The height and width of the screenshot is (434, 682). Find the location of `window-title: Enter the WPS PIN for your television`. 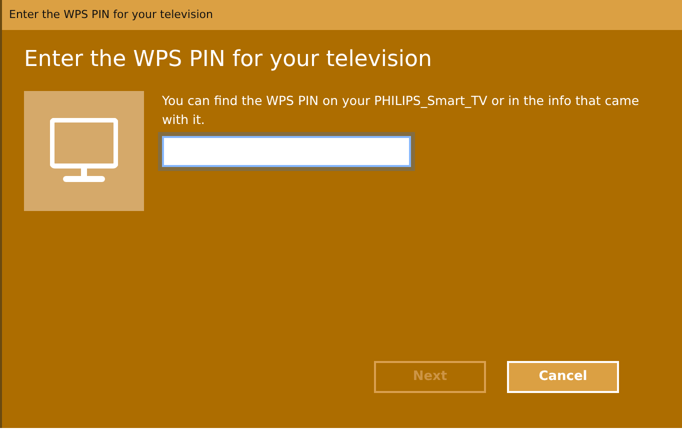

window-title: Enter the WPS PIN for your television is located at coordinates (111, 14).